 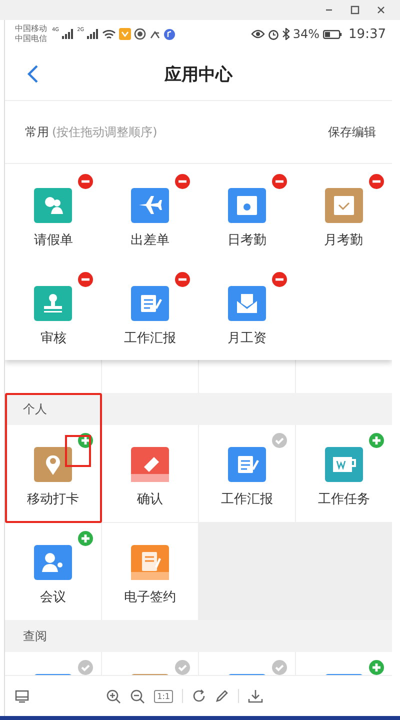 I want to click on save-edit-button: 保存编辑, so click(x=352, y=132).